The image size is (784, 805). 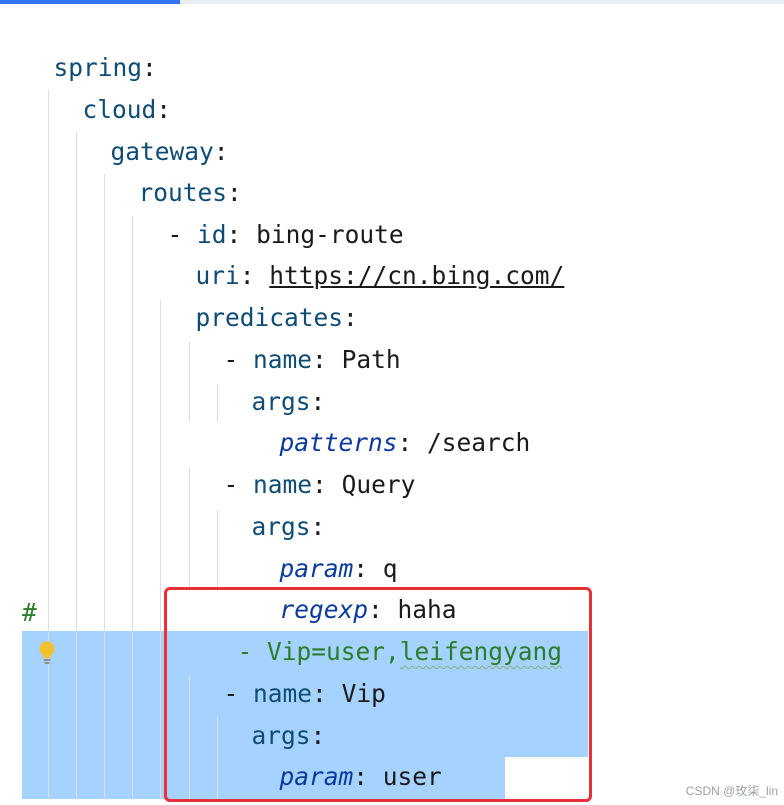 What do you see at coordinates (371, 359) in the screenshot?
I see `yaml-value: Path` at bounding box center [371, 359].